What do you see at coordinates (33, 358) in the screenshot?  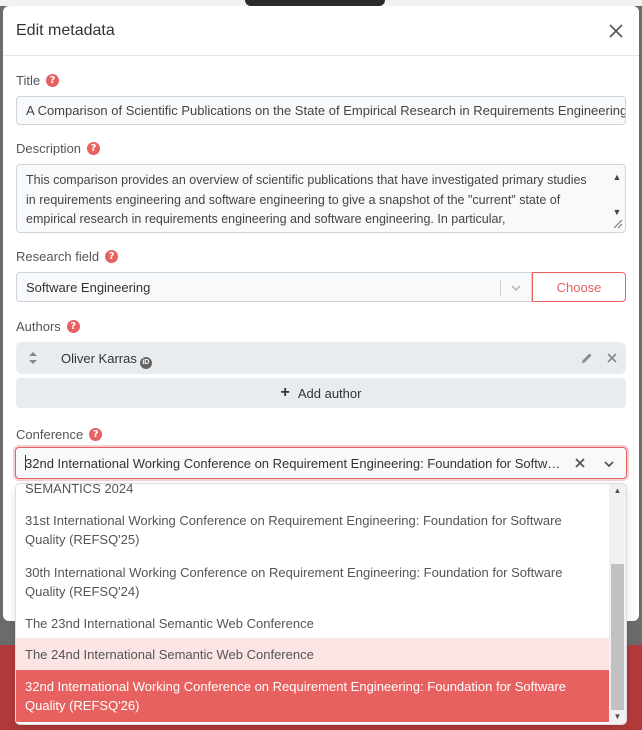 I see `drag-handle-icon` at bounding box center [33, 358].